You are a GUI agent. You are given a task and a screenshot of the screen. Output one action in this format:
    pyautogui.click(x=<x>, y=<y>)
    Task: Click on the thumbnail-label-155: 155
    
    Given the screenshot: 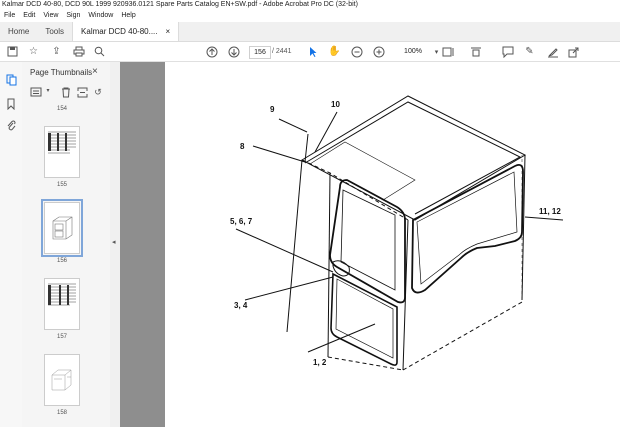 What is the action you would take?
    pyautogui.click(x=61, y=185)
    